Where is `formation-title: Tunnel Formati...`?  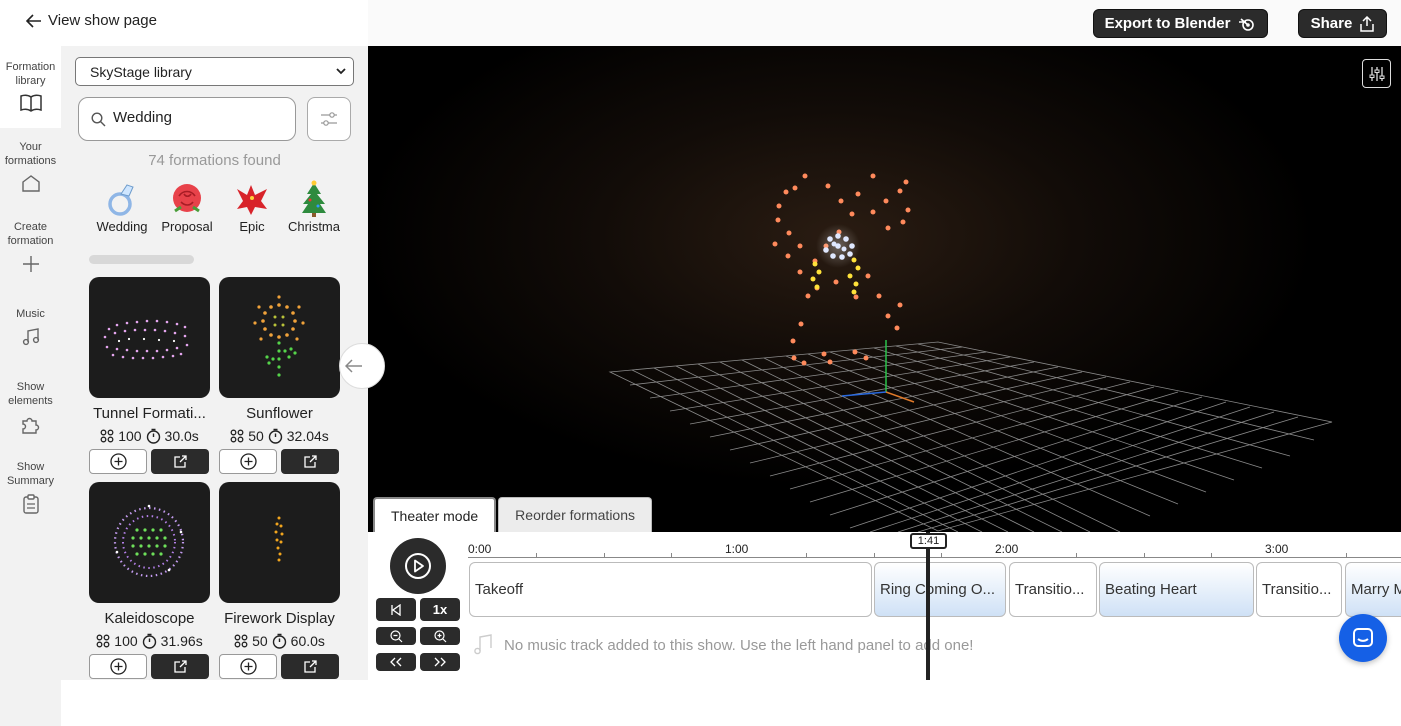 formation-title: Tunnel Formati... is located at coordinates (149, 413).